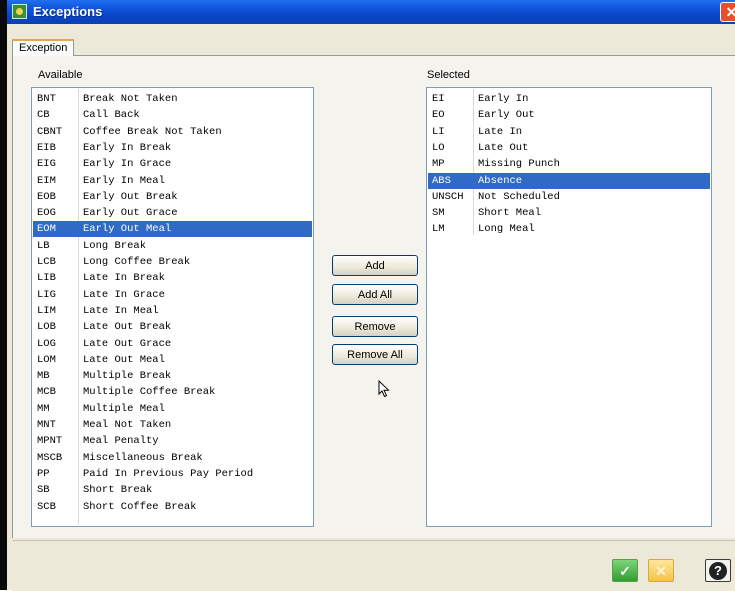  I want to click on item-description: Late Out Meal, so click(124, 359).